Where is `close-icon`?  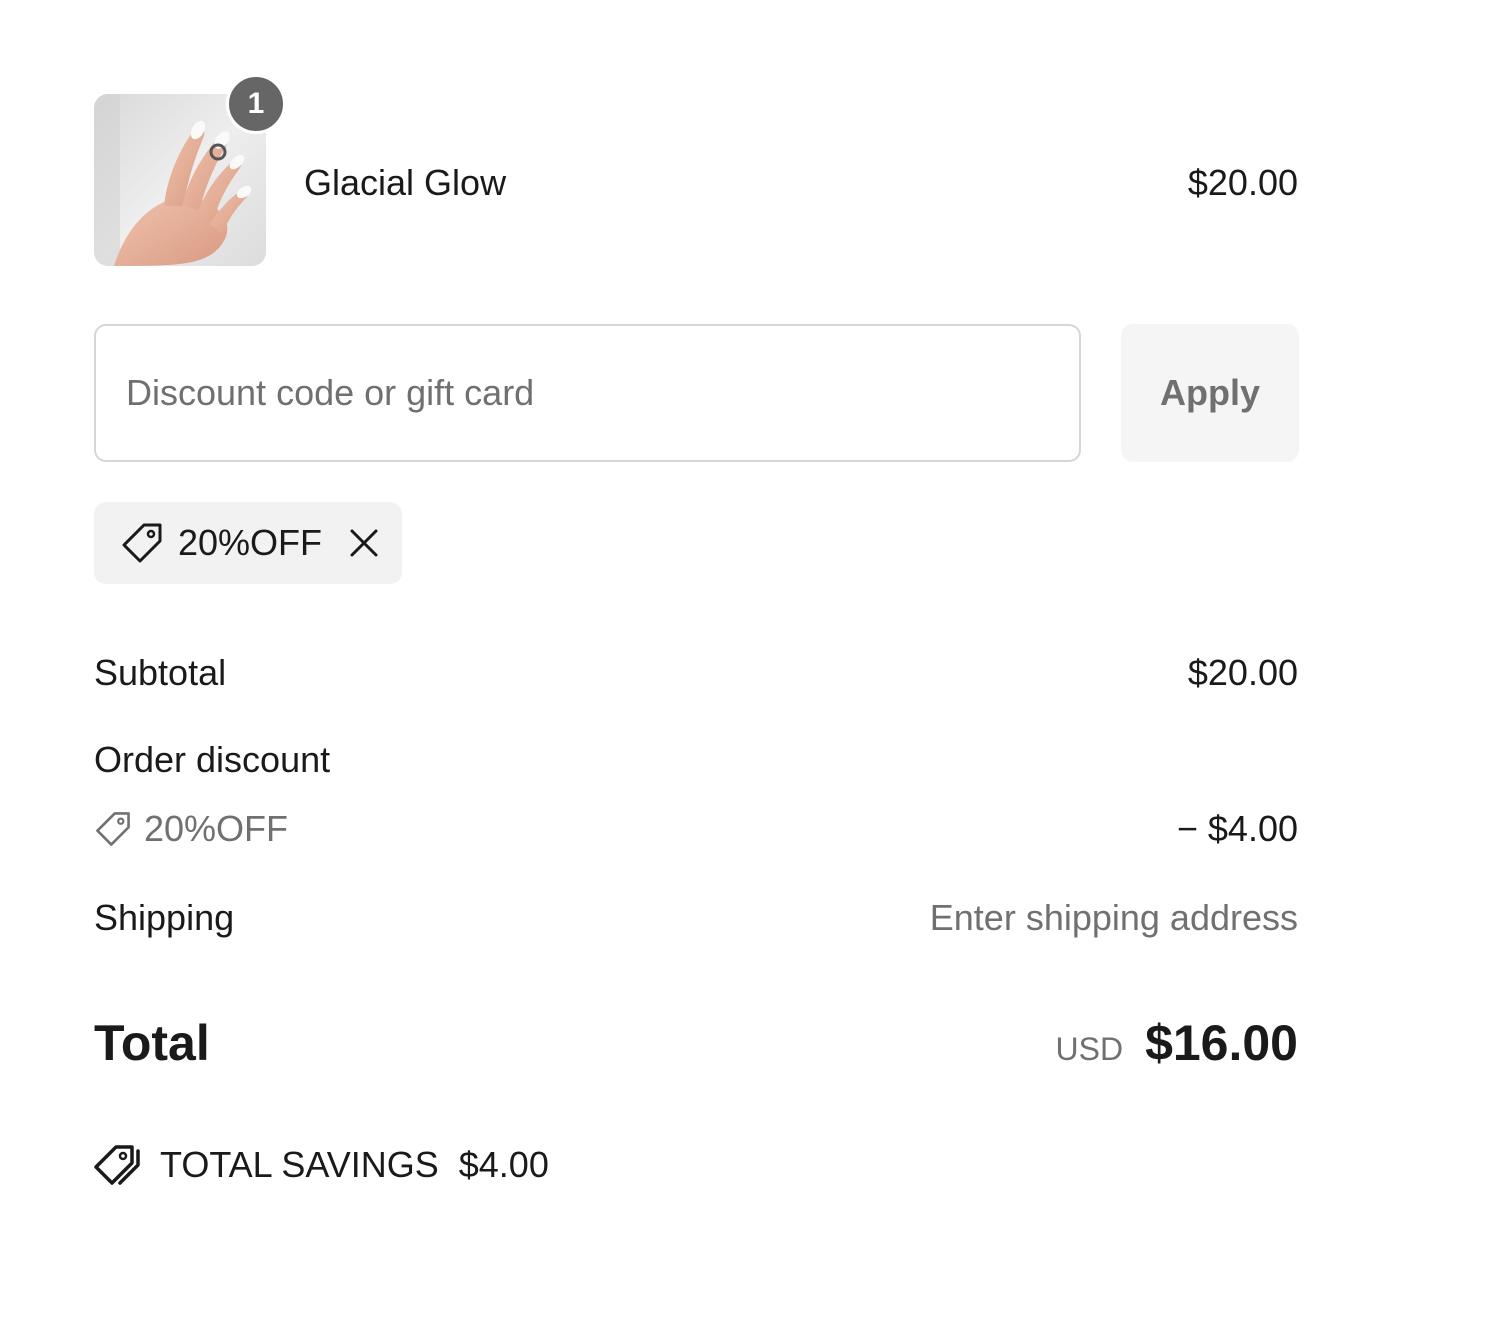
close-icon is located at coordinates (364, 543).